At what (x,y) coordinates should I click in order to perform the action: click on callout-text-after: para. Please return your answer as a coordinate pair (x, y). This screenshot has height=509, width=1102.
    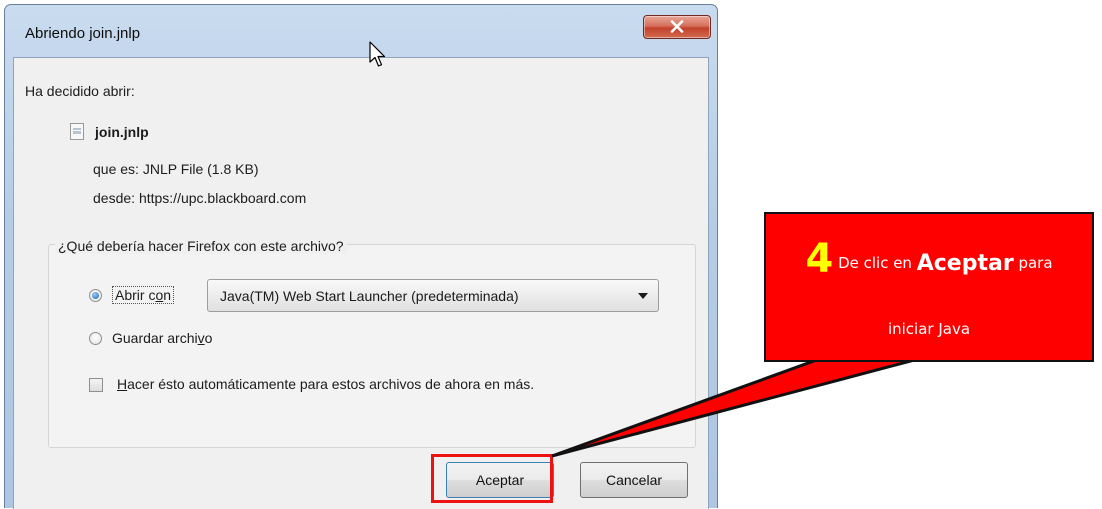
    Looking at the image, I should click on (1035, 263).